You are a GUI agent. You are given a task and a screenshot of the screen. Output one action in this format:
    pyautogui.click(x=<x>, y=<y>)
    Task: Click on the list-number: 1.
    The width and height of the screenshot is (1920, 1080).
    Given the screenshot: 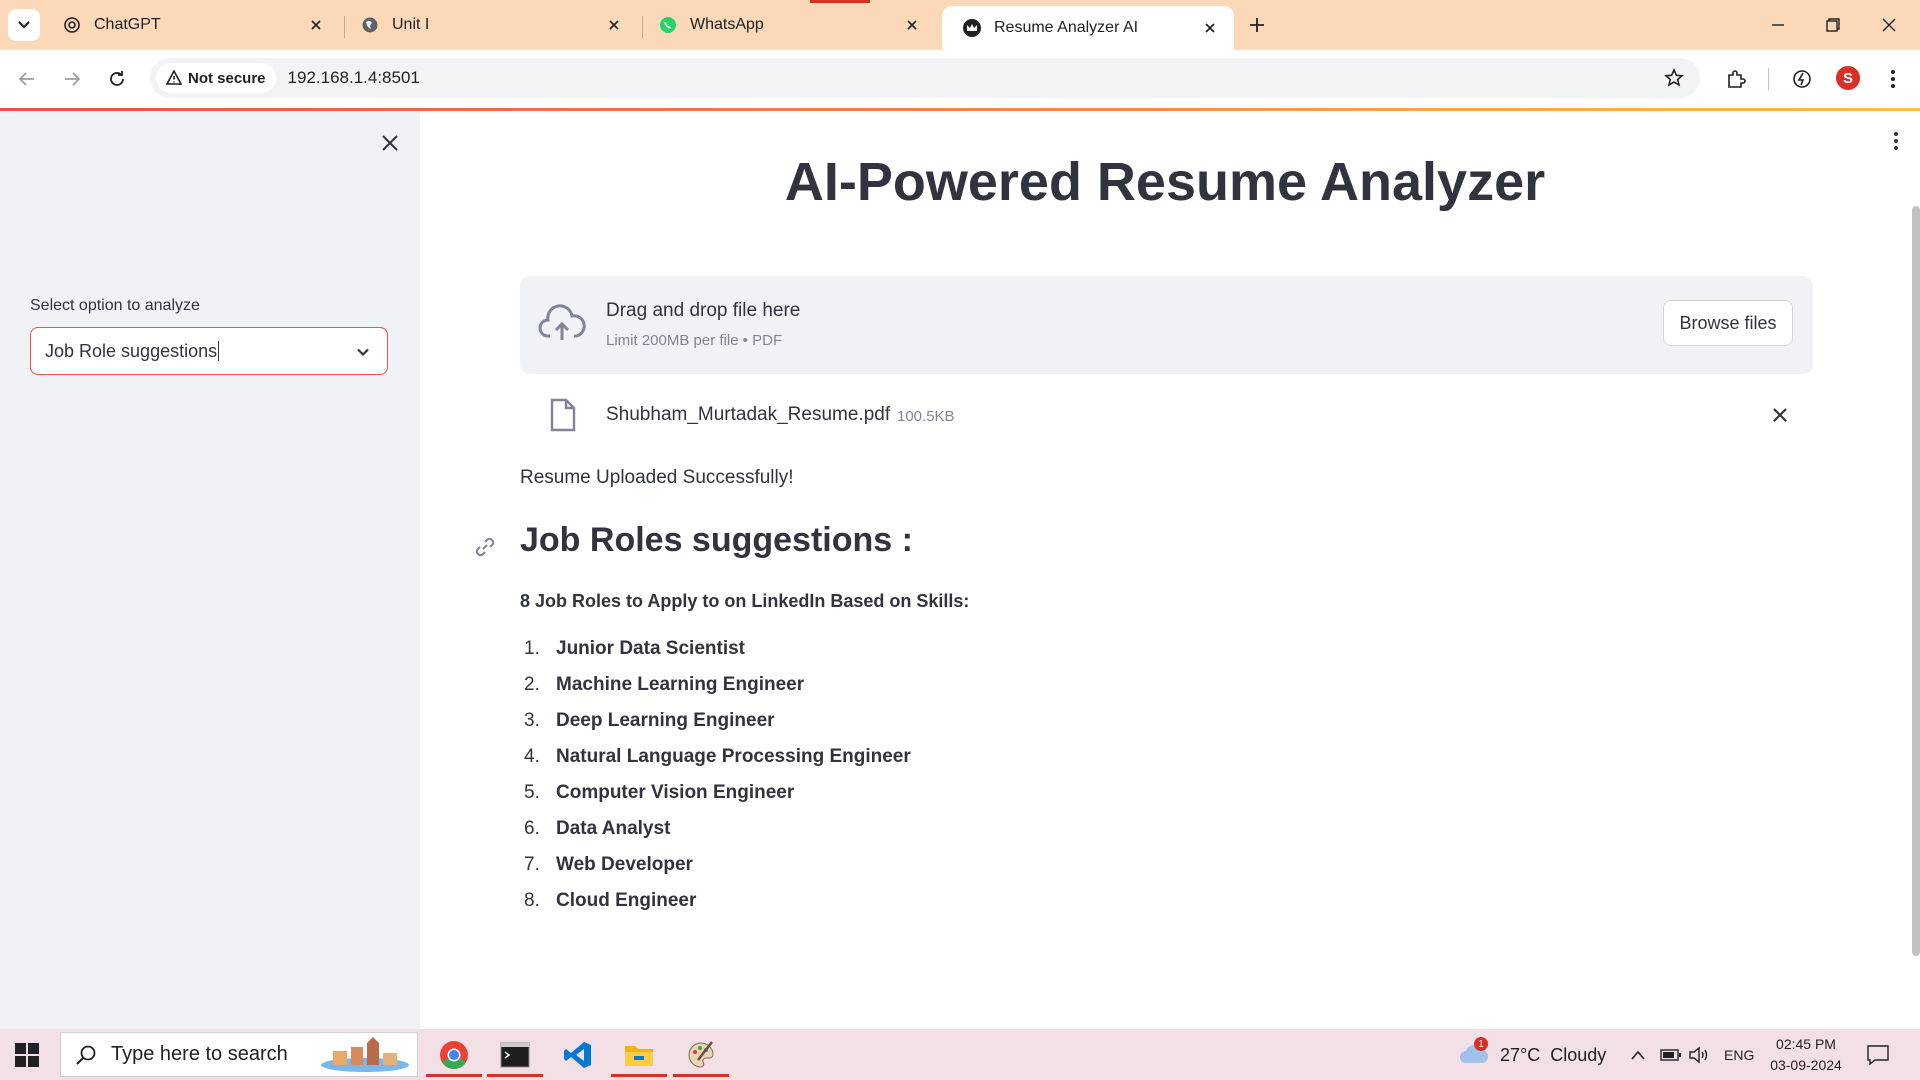 What is the action you would take?
    pyautogui.click(x=532, y=648)
    